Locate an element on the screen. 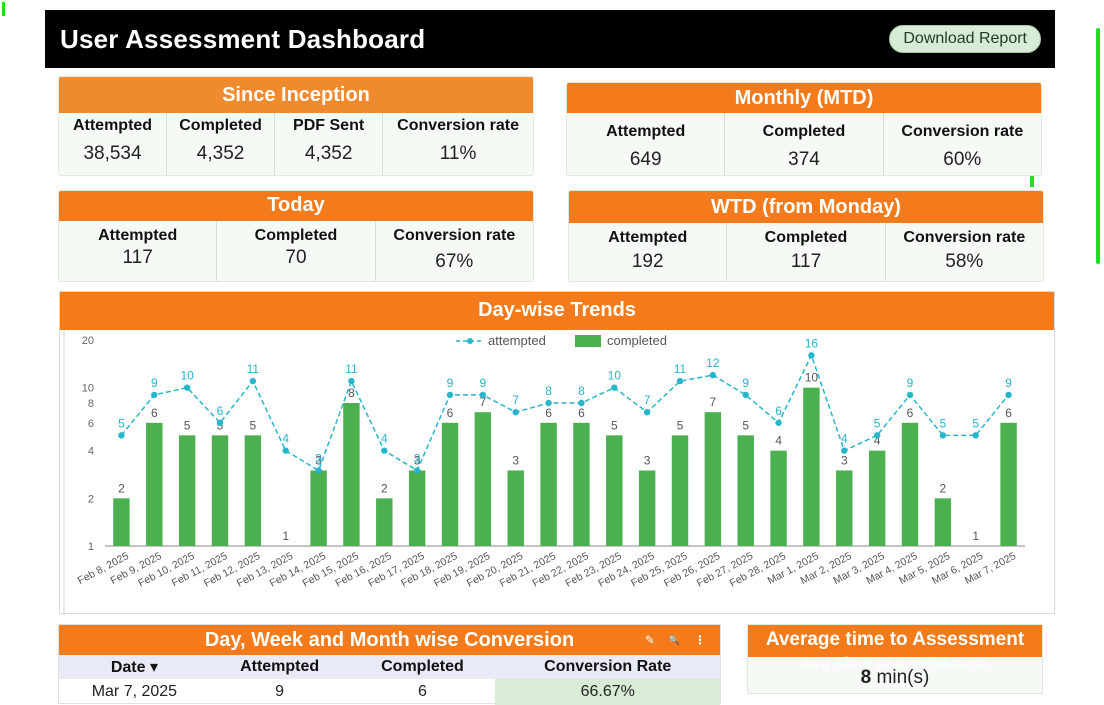 The image size is (1104, 705). legend-completed-swatch is located at coordinates (588, 341).